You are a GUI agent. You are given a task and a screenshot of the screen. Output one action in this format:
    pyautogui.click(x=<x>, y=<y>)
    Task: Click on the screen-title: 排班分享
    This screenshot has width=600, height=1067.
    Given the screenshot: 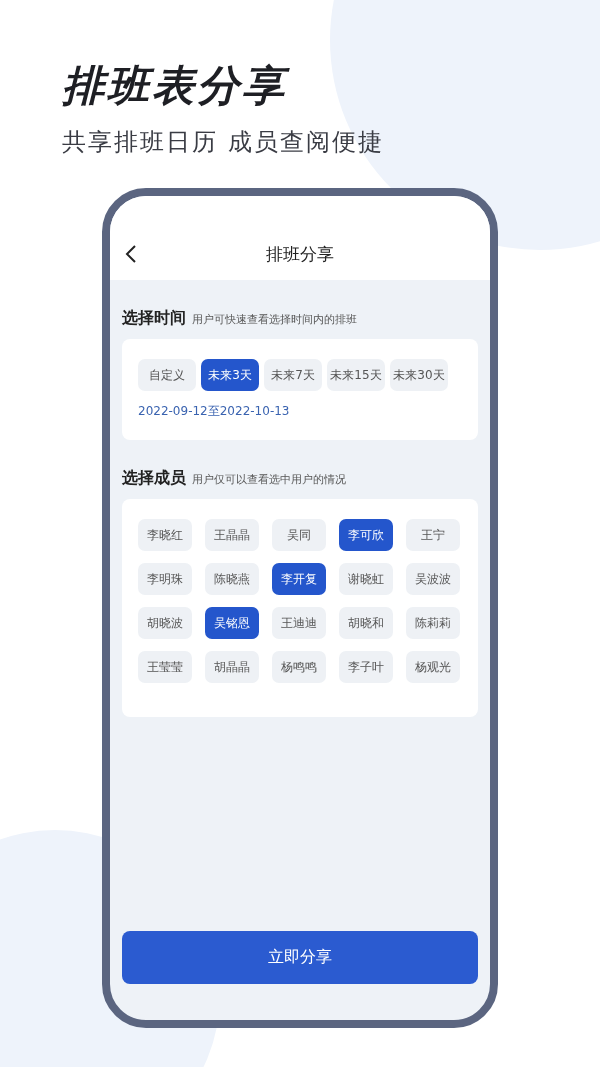 What is the action you would take?
    pyautogui.click(x=300, y=254)
    